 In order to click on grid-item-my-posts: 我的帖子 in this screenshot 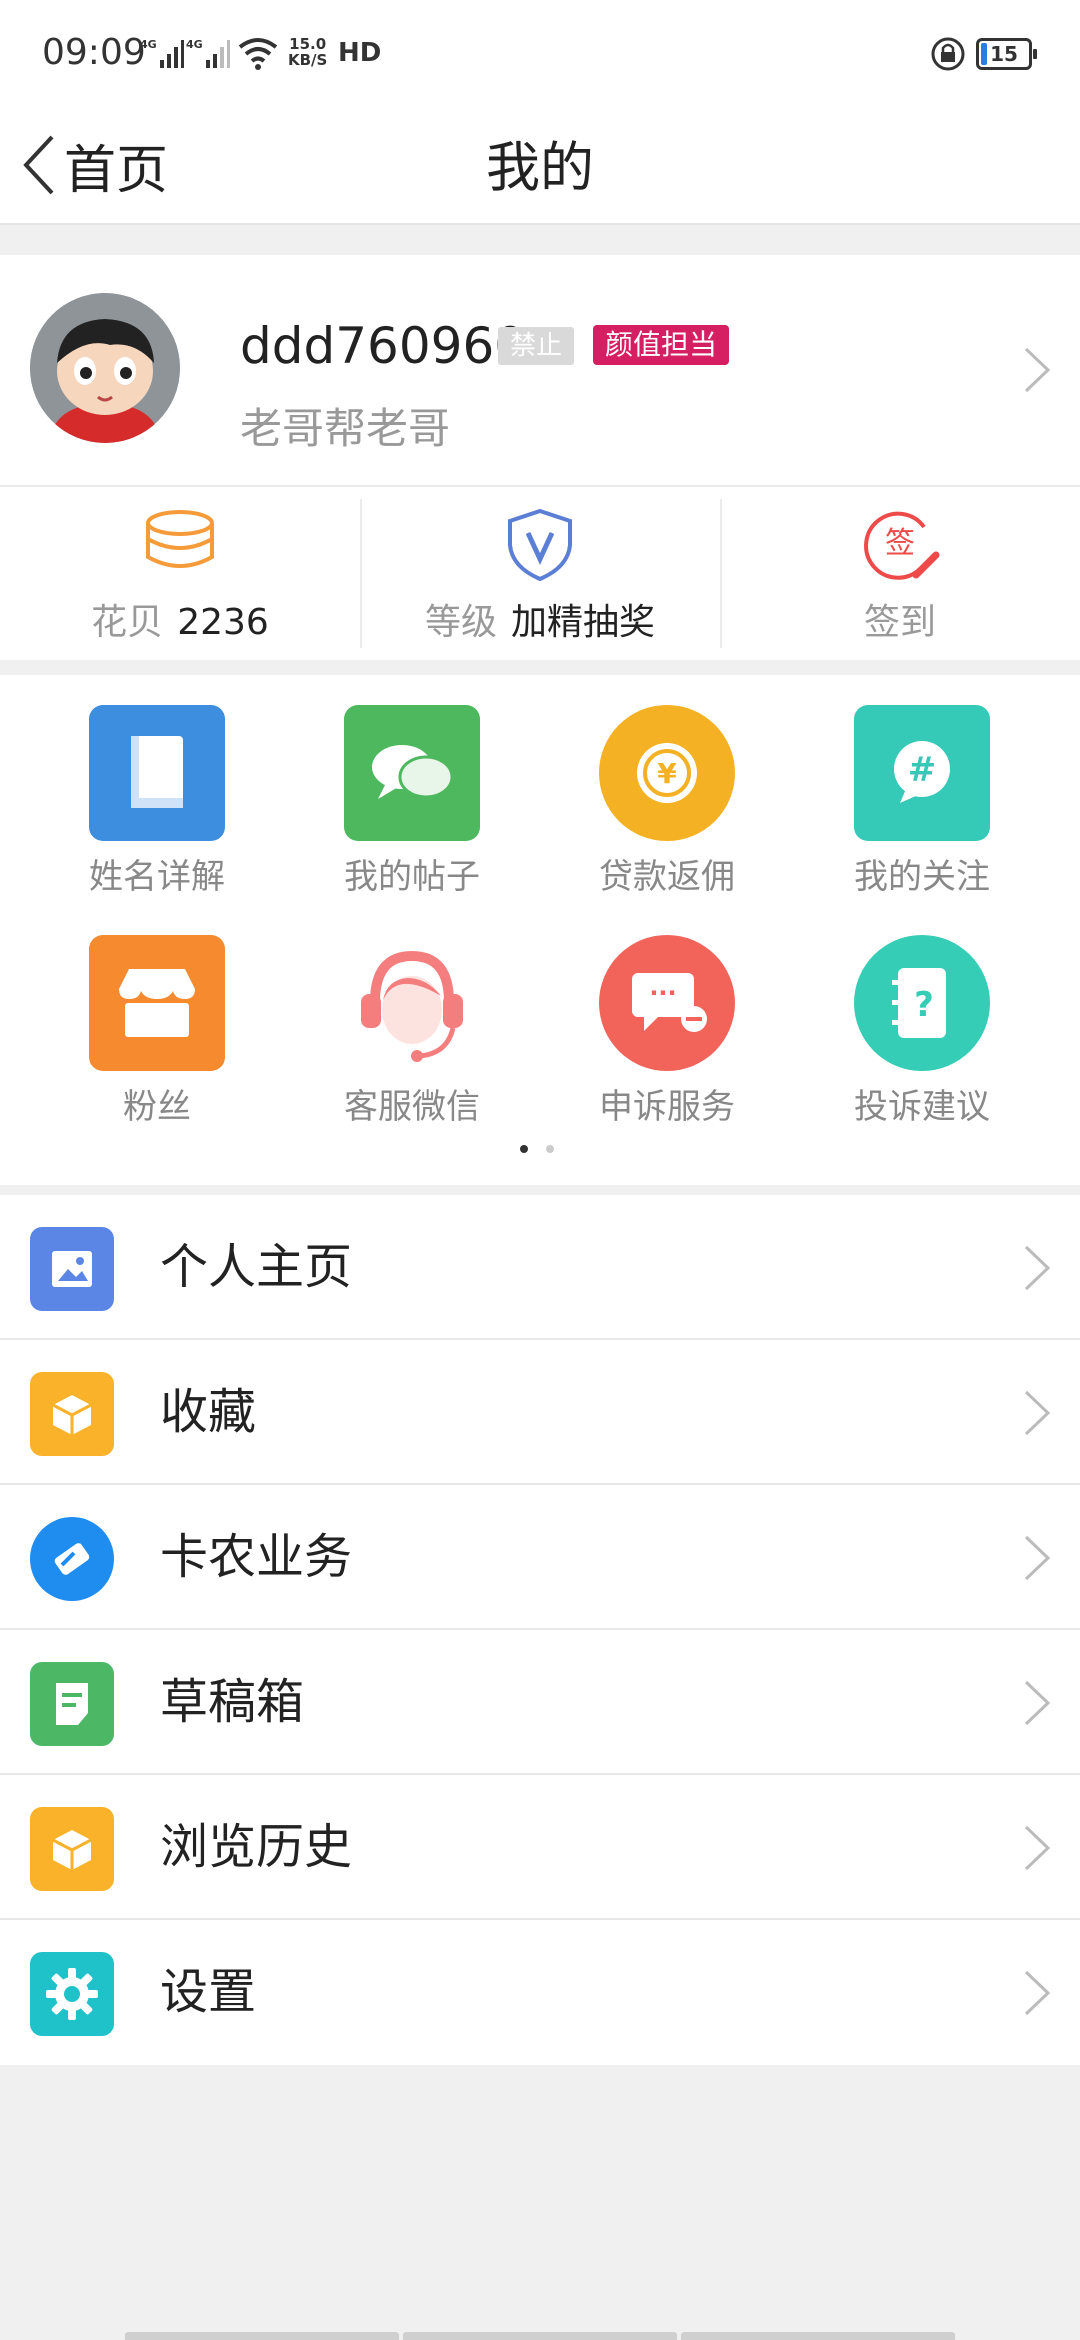, I will do `click(412, 801)`.